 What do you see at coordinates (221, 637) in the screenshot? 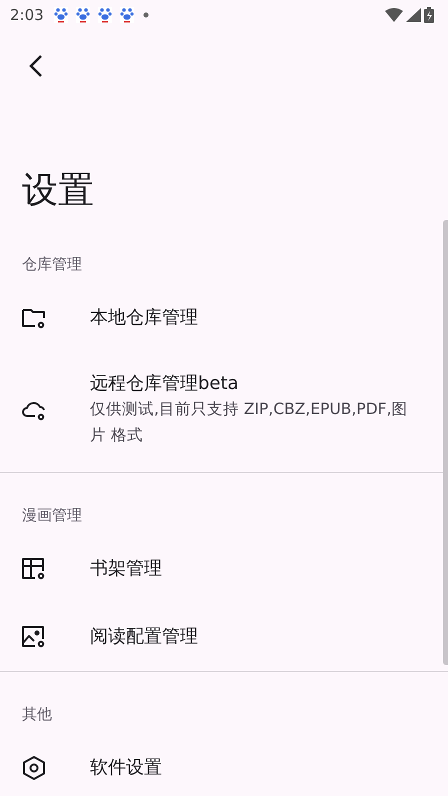
I see `settings-item: 阅读配置管理` at bounding box center [221, 637].